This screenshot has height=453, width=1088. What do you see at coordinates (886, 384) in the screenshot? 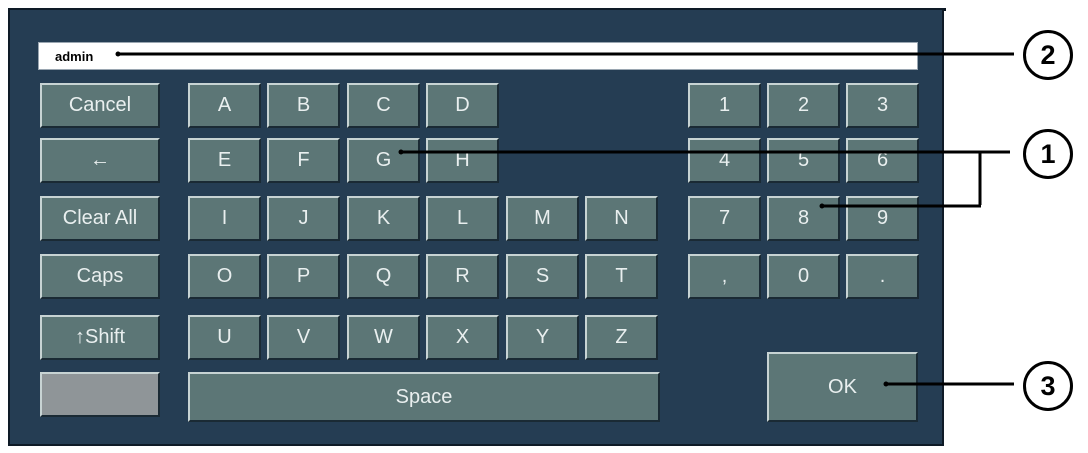
I see `leader-3-dot` at bounding box center [886, 384].